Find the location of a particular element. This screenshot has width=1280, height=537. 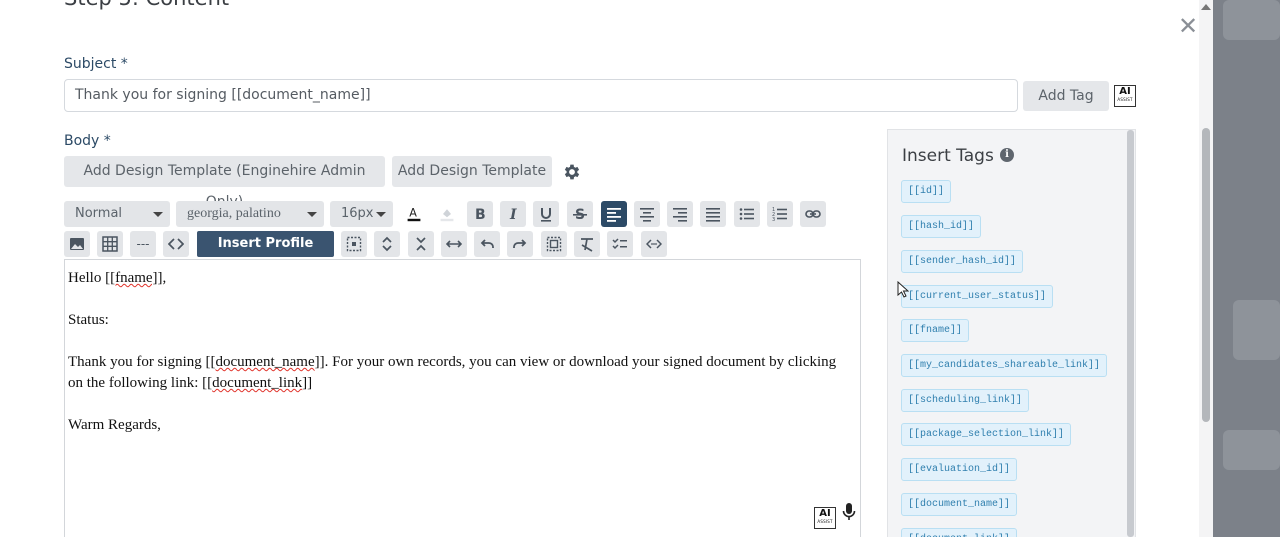

svg-text: A is located at coordinates (413, 212).